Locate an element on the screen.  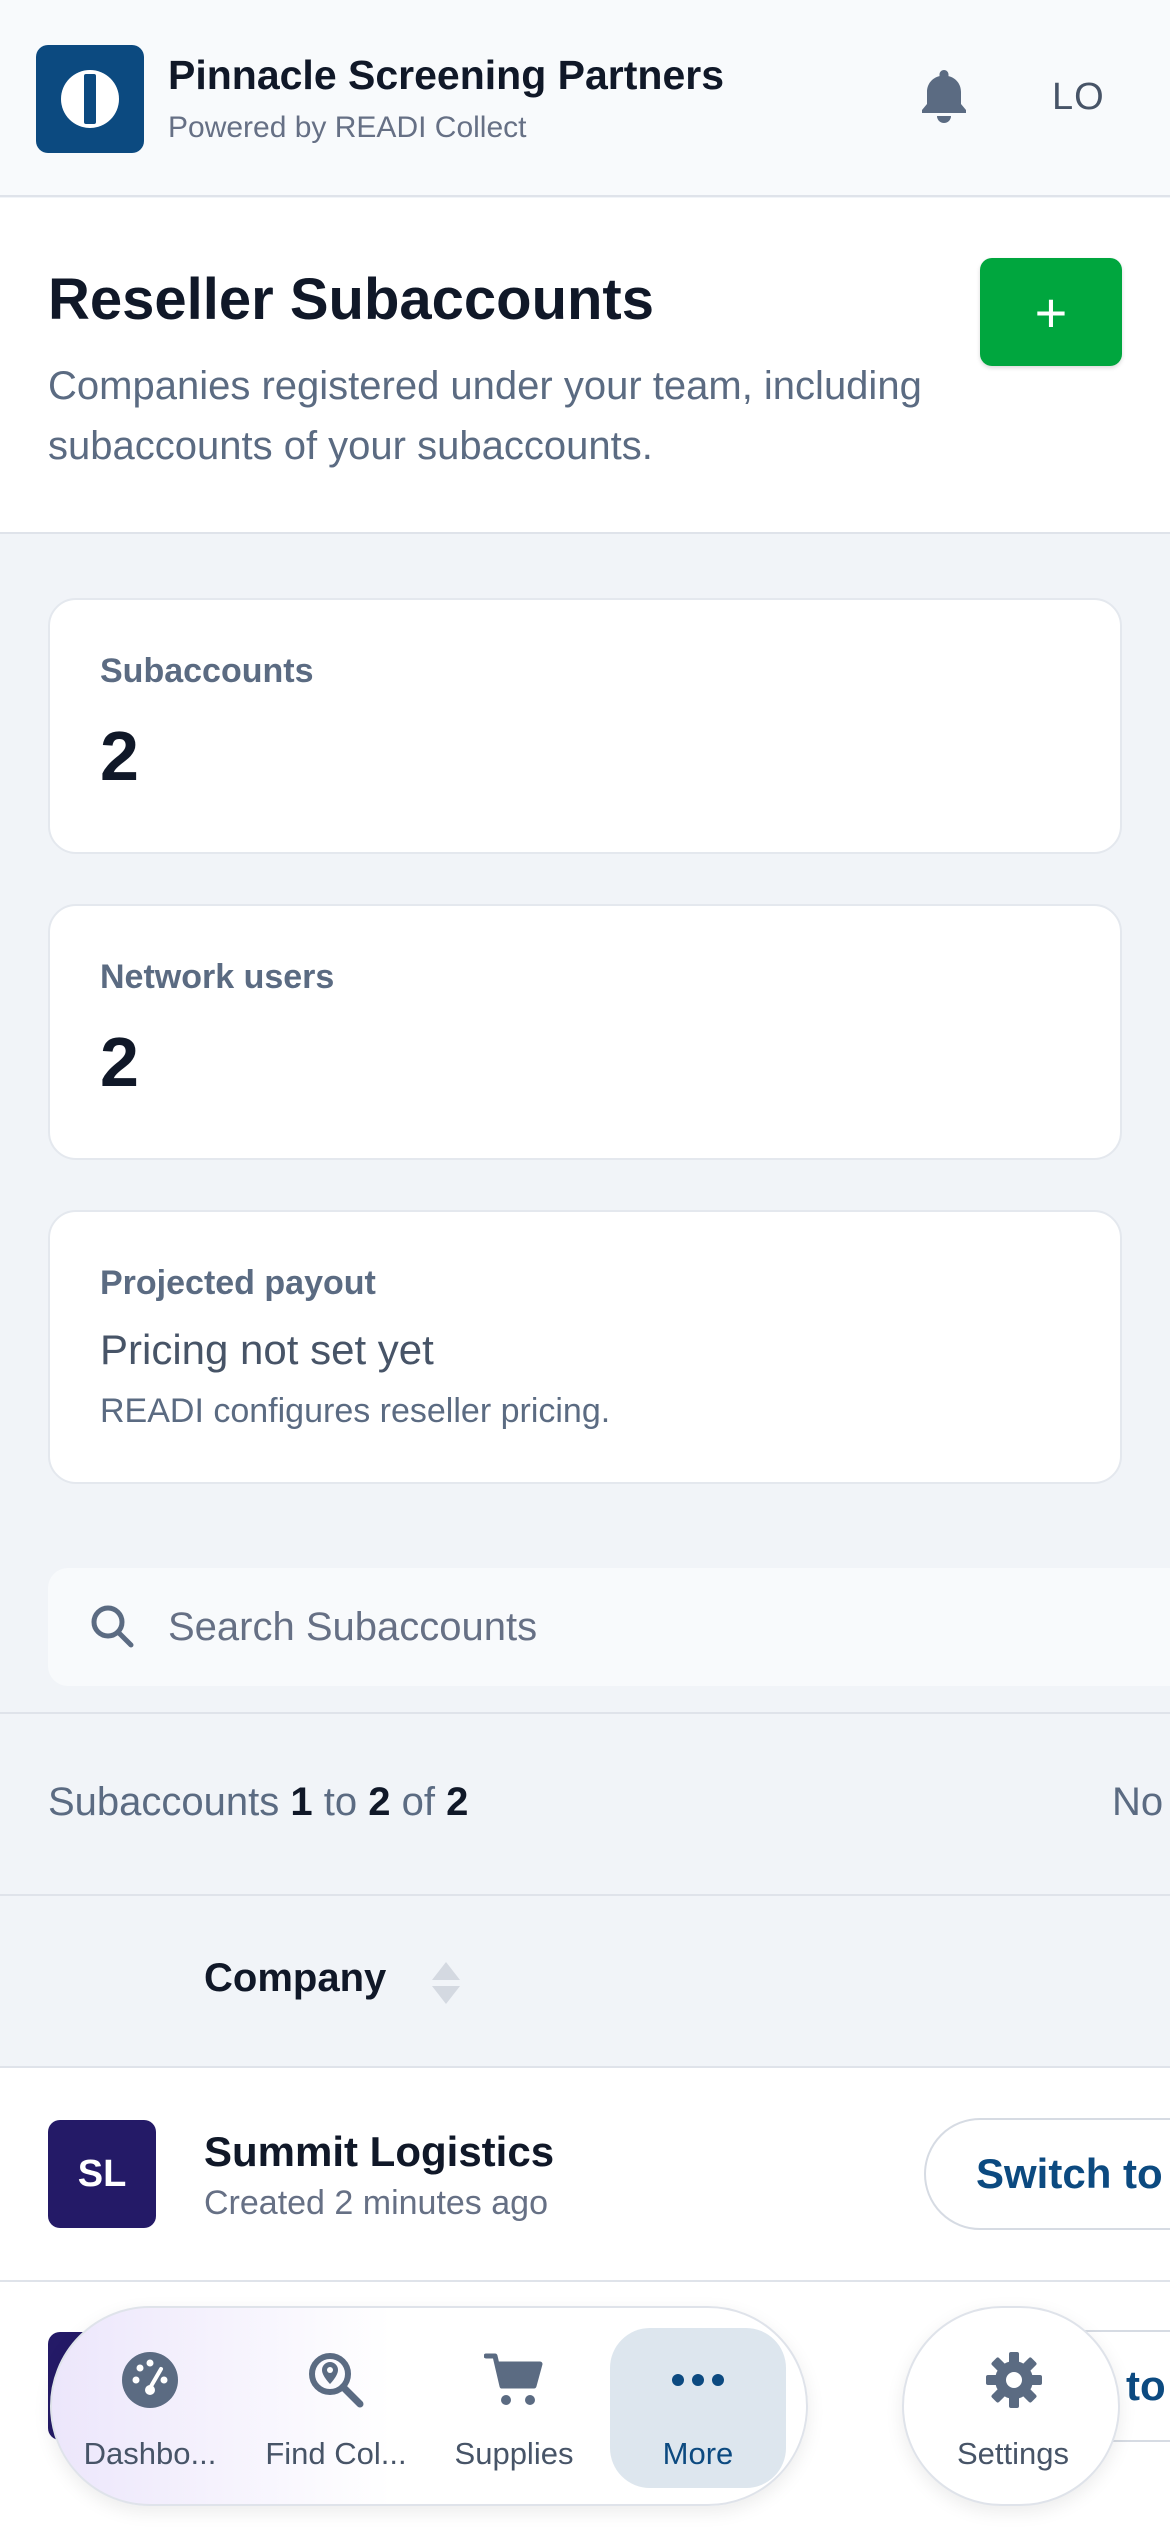
stat-card-network-users: Network users 2 is located at coordinates (585, 1032).